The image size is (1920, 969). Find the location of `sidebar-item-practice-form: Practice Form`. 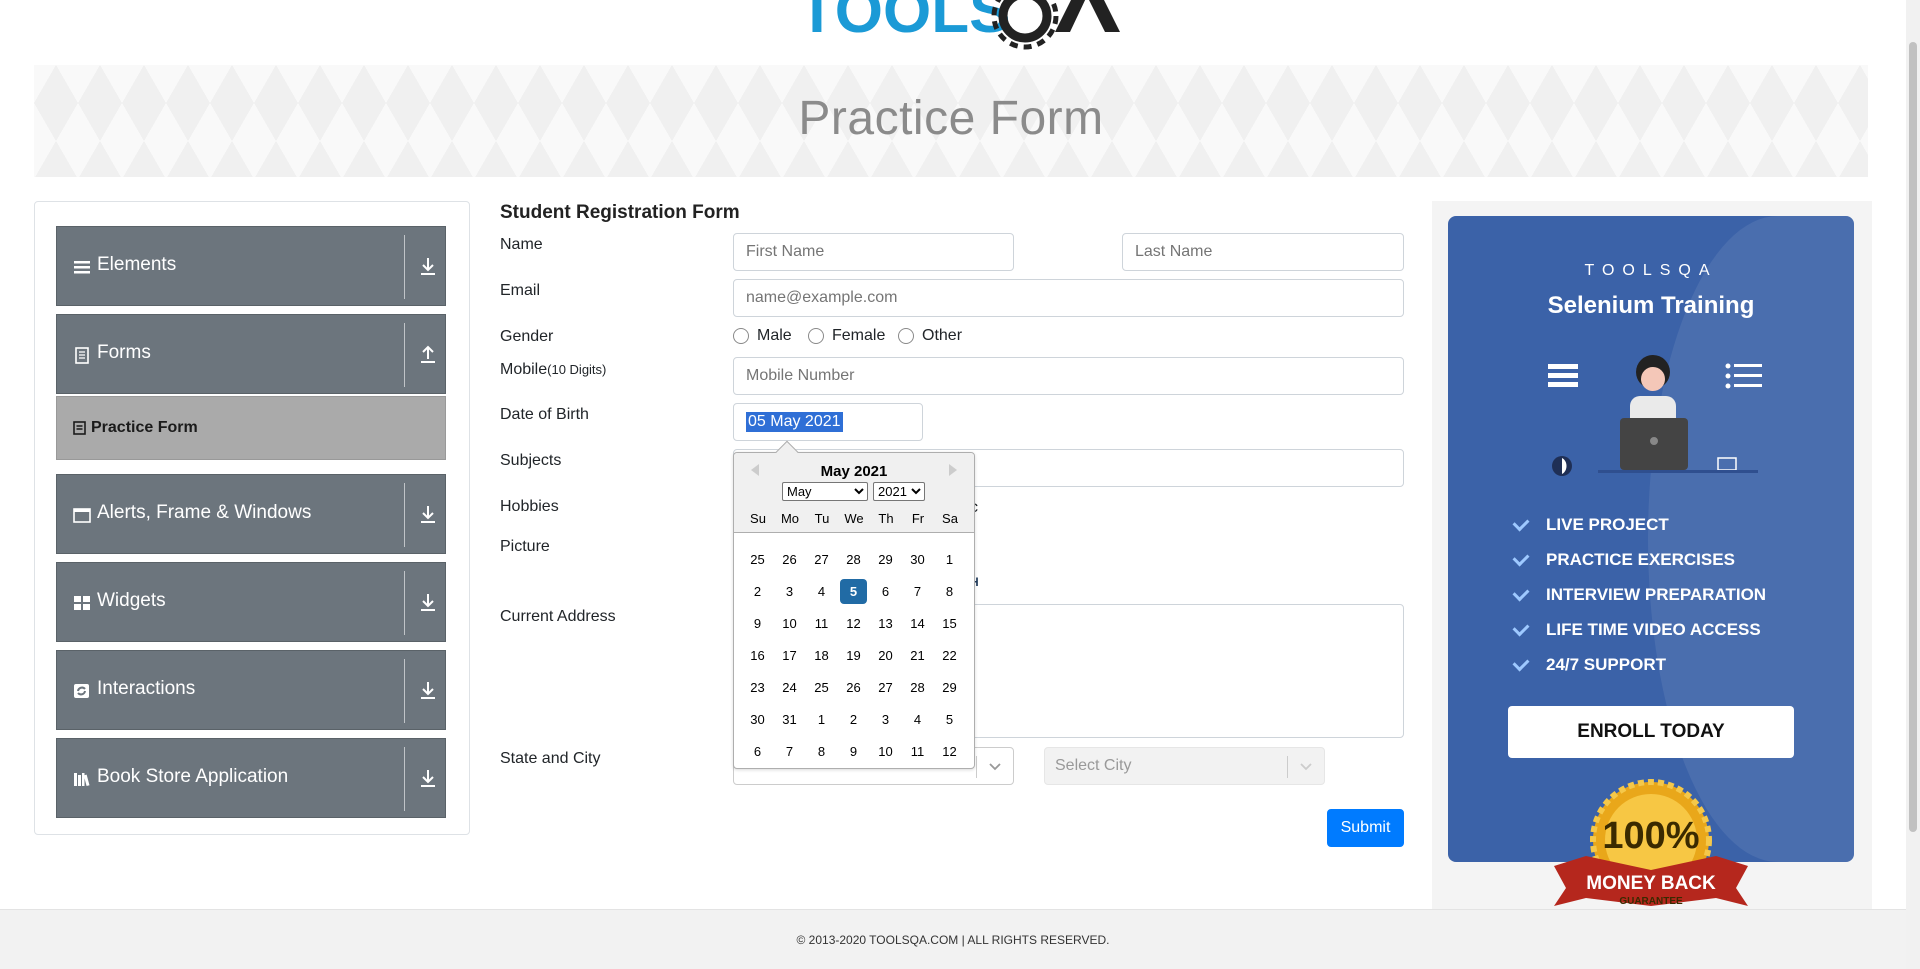

sidebar-item-practice-form: Practice Form is located at coordinates (251, 428).